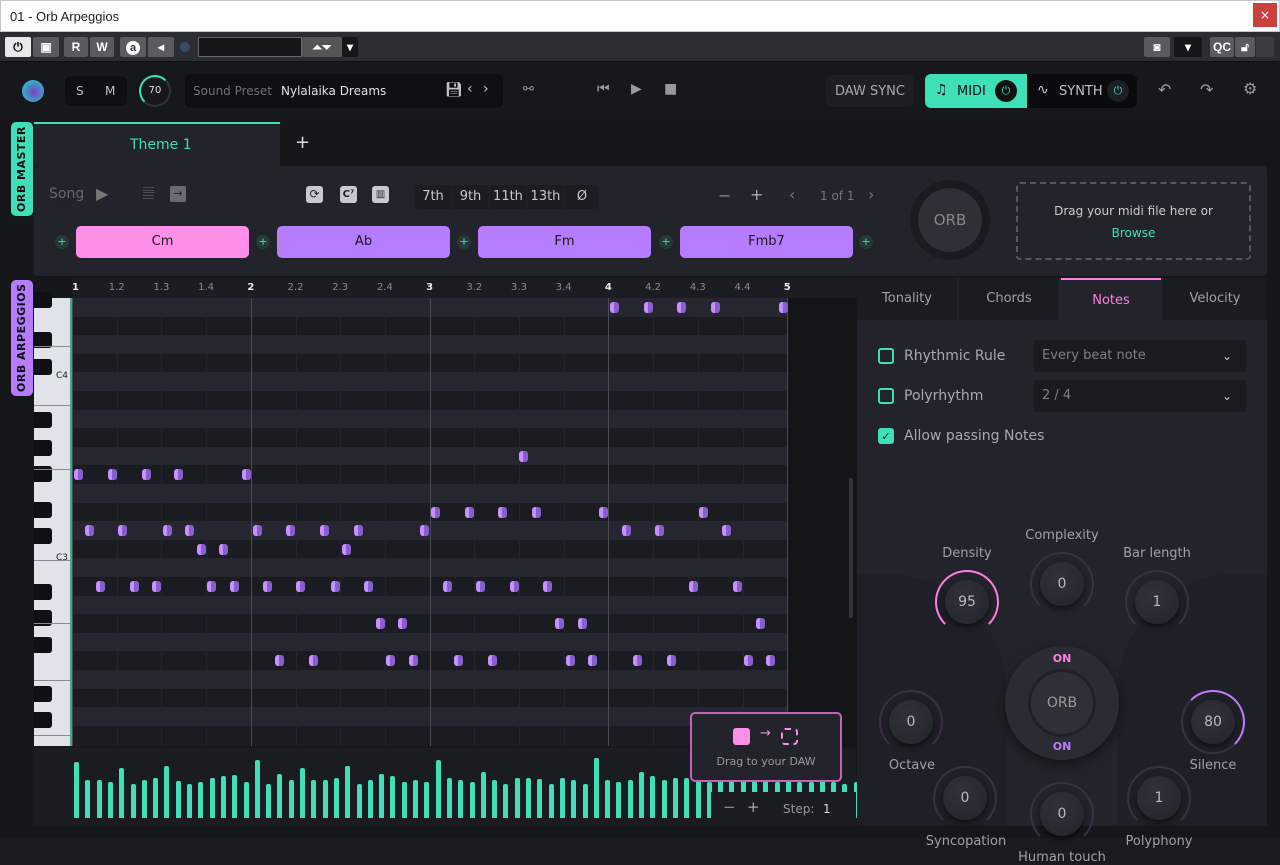 This screenshot has height=865, width=1280. Describe the element at coordinates (250, 47) in the screenshot. I see `preset-field` at that location.